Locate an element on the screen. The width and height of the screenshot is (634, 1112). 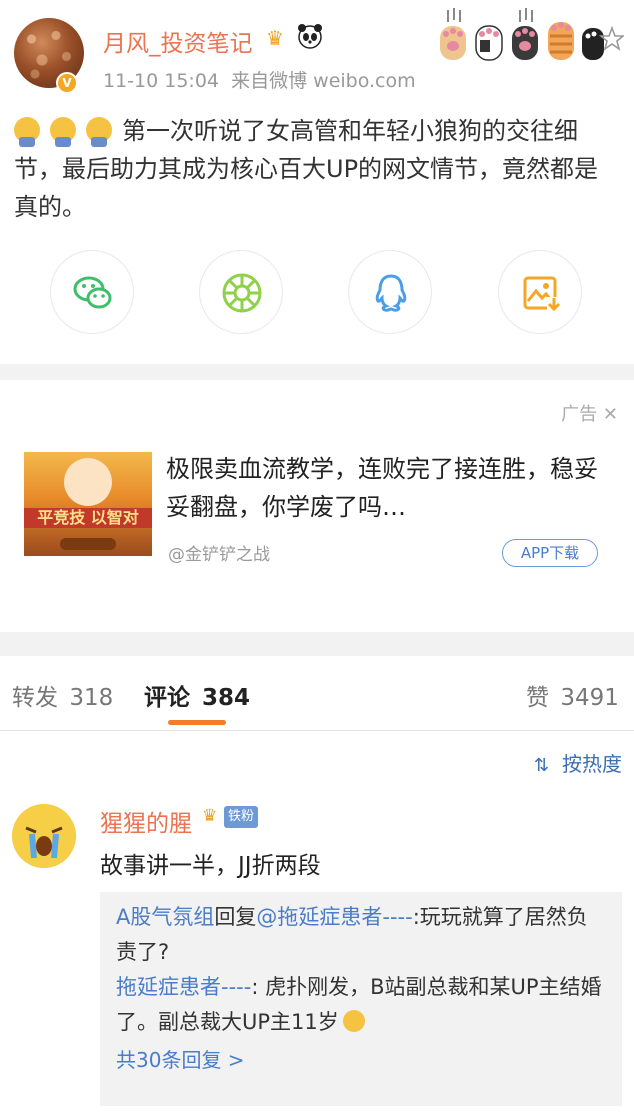
app-download-button: APP下载 is located at coordinates (550, 553).